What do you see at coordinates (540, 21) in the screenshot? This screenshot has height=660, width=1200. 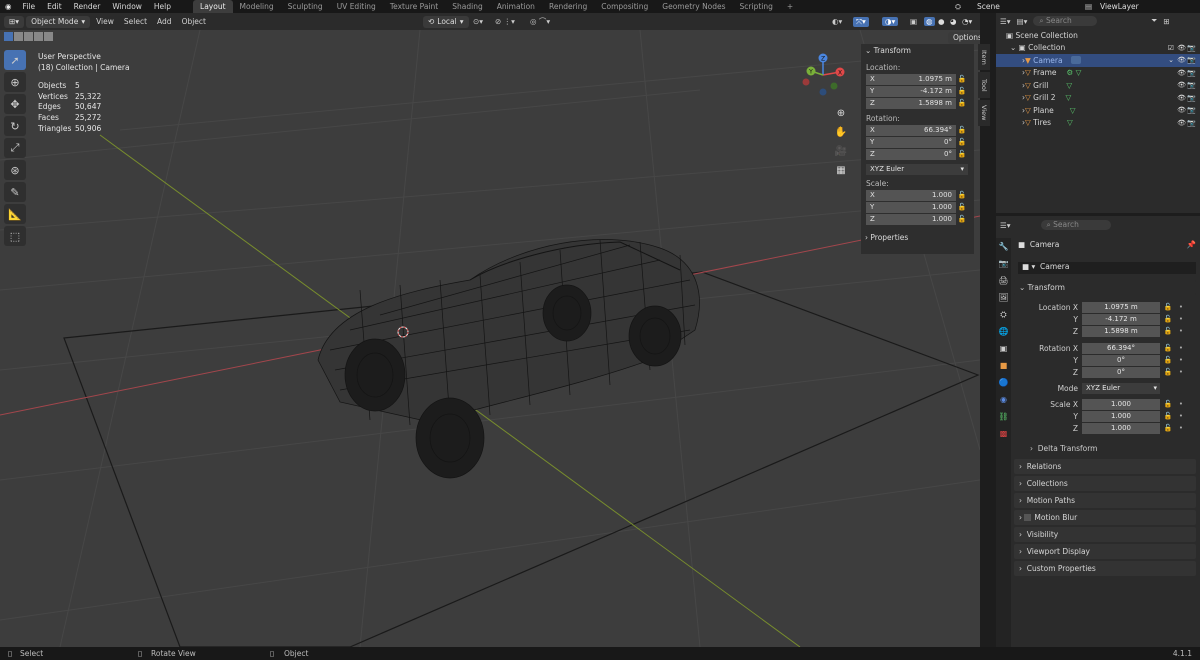 I see `proportional-icon: ◎ ⌒▾` at bounding box center [540, 21].